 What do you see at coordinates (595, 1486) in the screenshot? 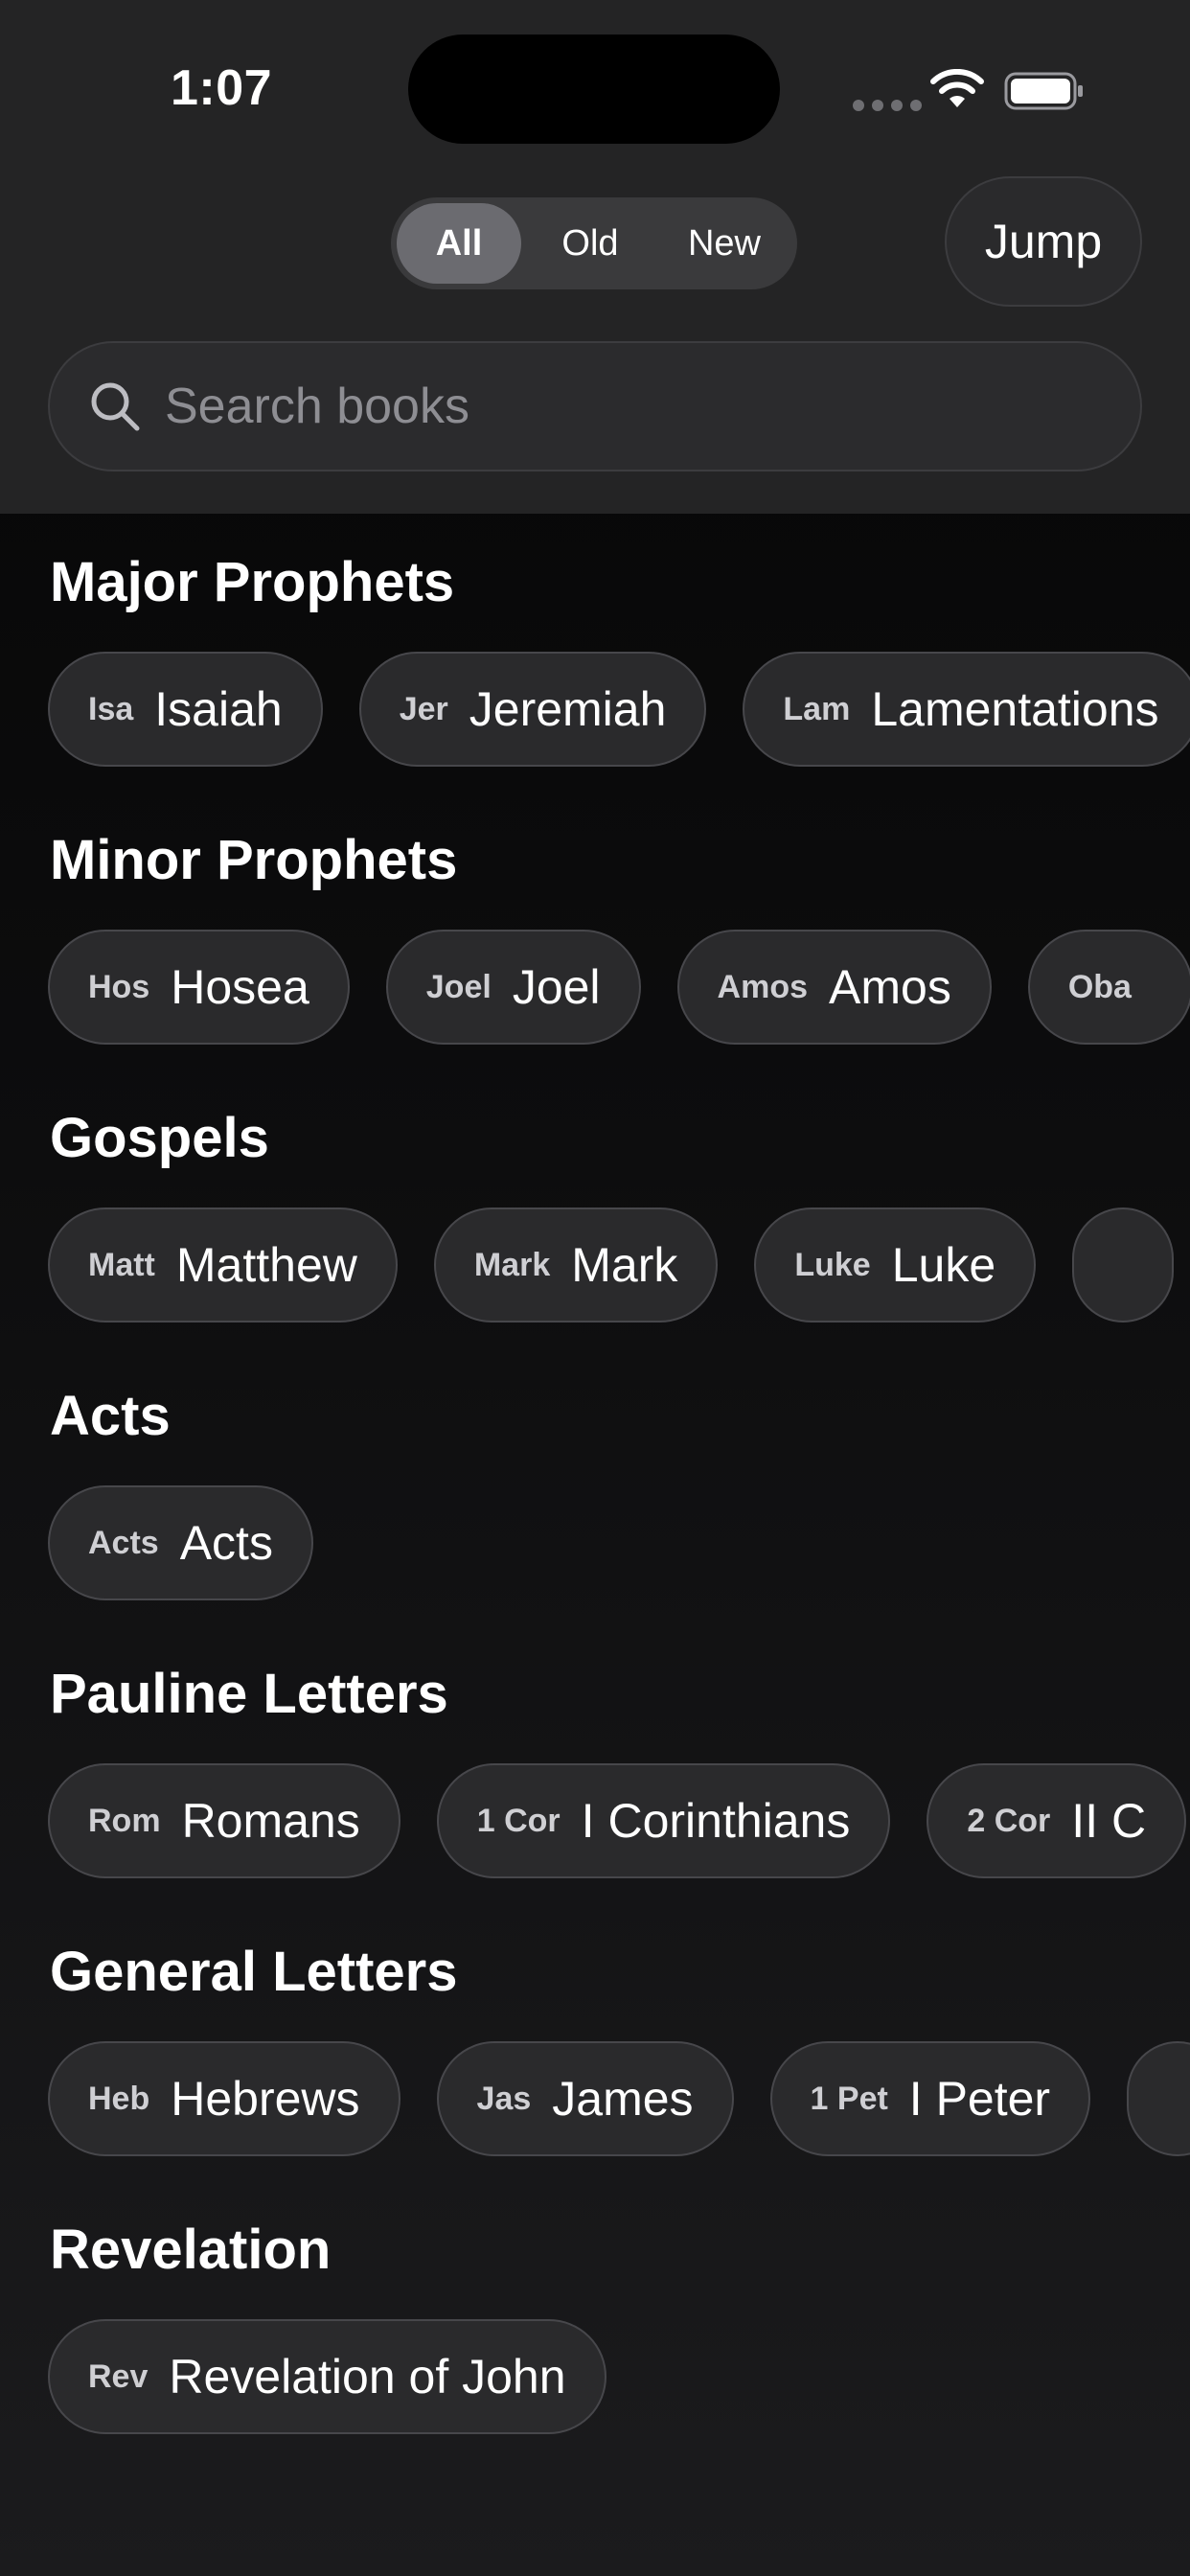
I see `section-acts: Acts Acts Acts` at bounding box center [595, 1486].